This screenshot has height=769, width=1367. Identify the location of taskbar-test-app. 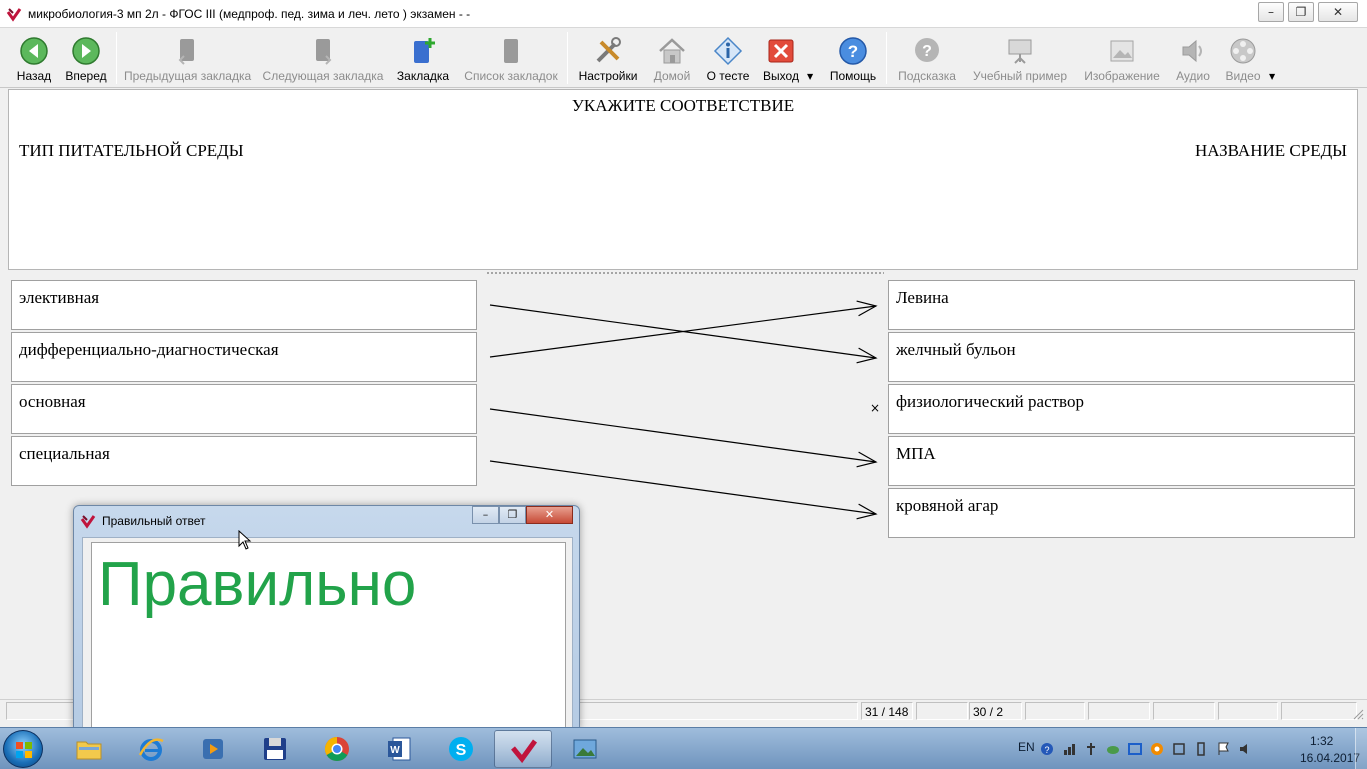
(523, 749).